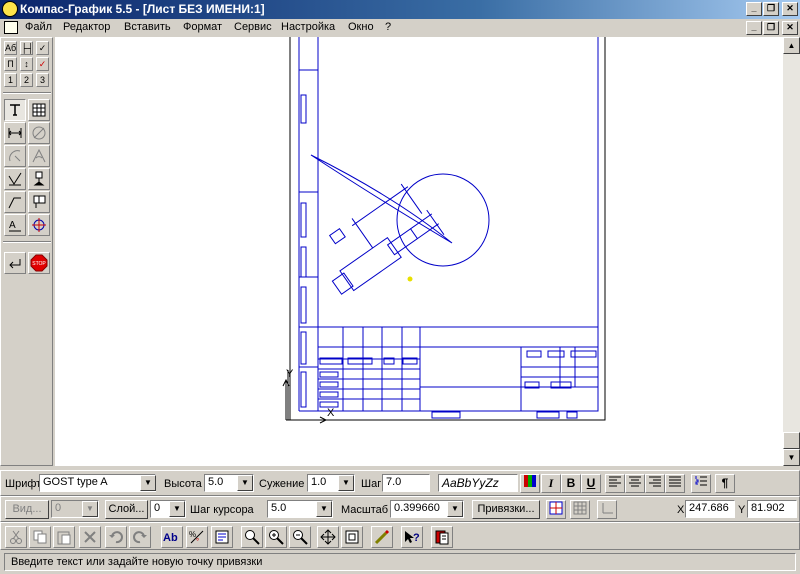  Describe the element at coordinates (26, 80) in the screenshot. I see `page-2-button: 2` at that location.